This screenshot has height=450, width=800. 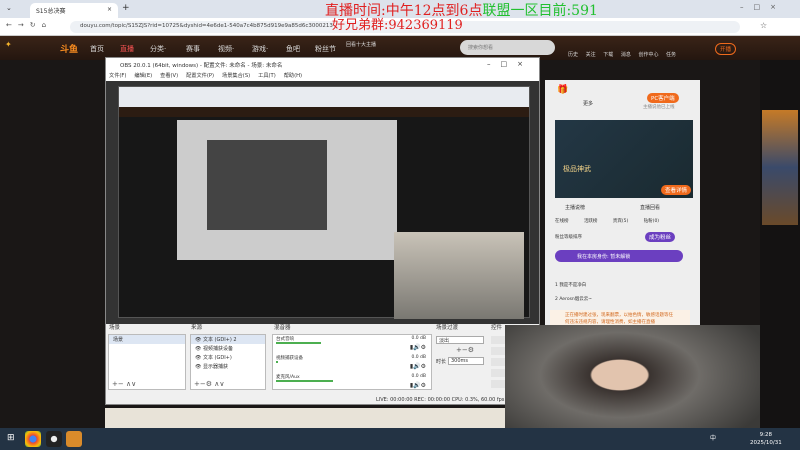 What do you see at coordinates (659, 107) in the screenshot?
I see `pc-client-sub: 主播说他已上线` at bounding box center [659, 107].